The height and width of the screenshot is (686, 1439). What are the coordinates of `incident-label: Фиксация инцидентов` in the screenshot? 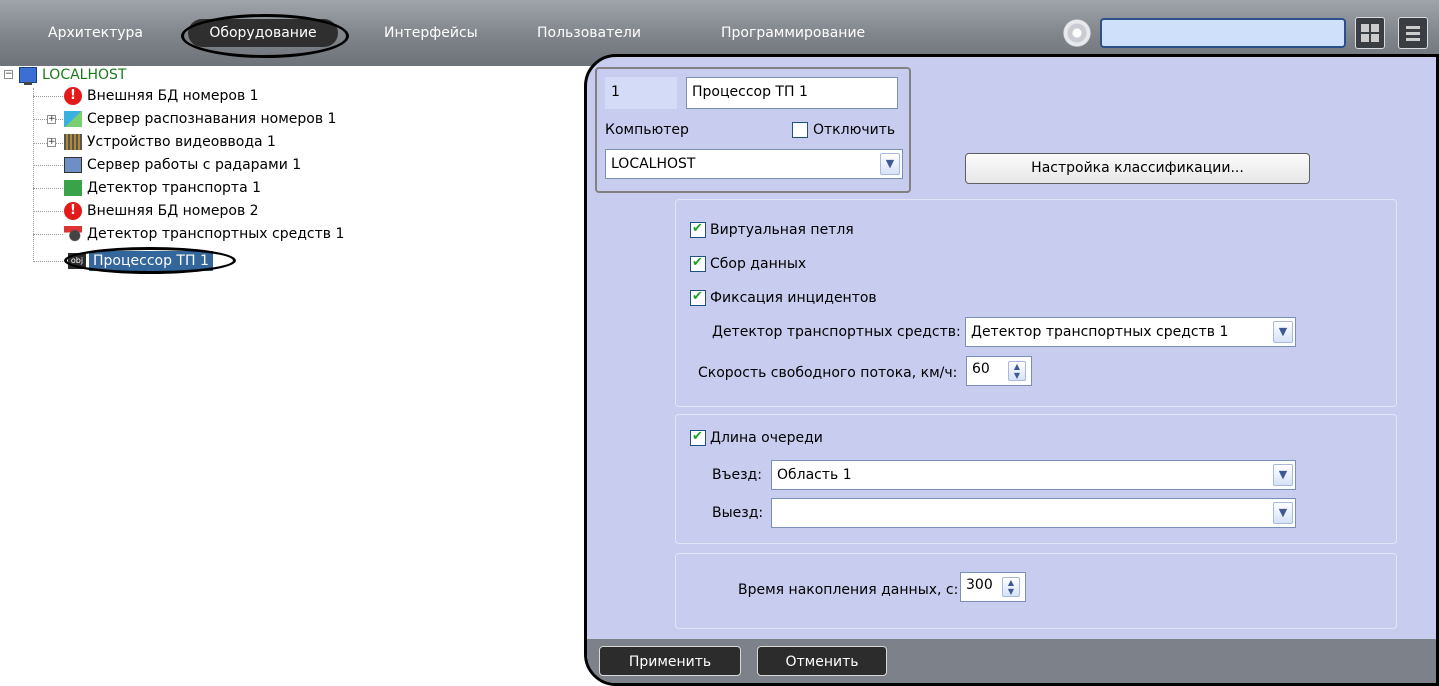 It's located at (793, 298).